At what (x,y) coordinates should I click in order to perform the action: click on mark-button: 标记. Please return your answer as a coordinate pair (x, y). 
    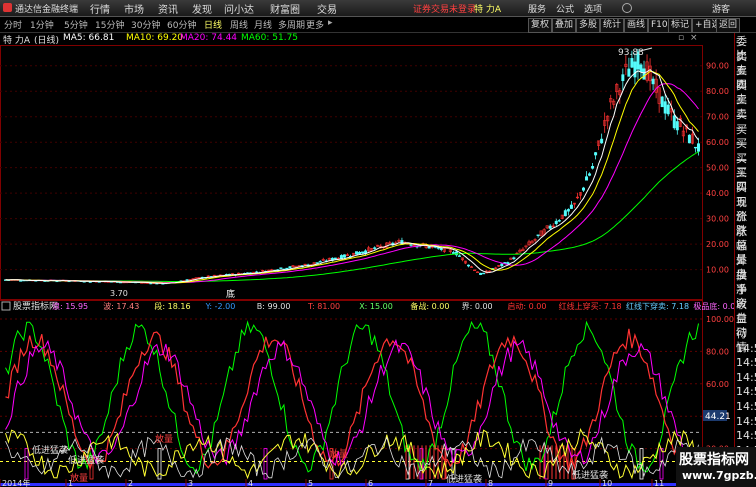
    Looking at the image, I should click on (680, 25).